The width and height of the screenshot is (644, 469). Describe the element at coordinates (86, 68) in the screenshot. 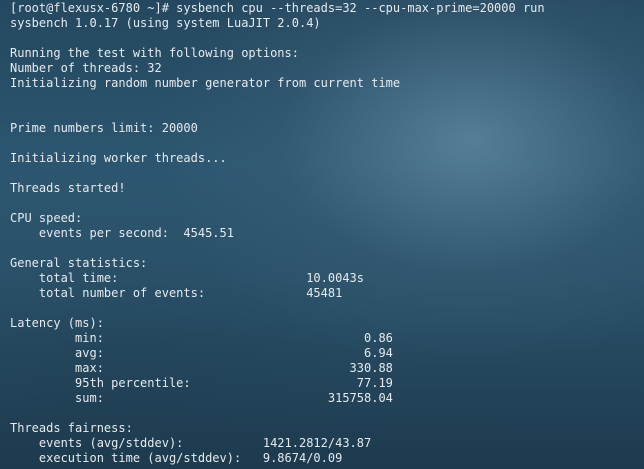

I see `terminal-line: Number of threads: 32` at that location.